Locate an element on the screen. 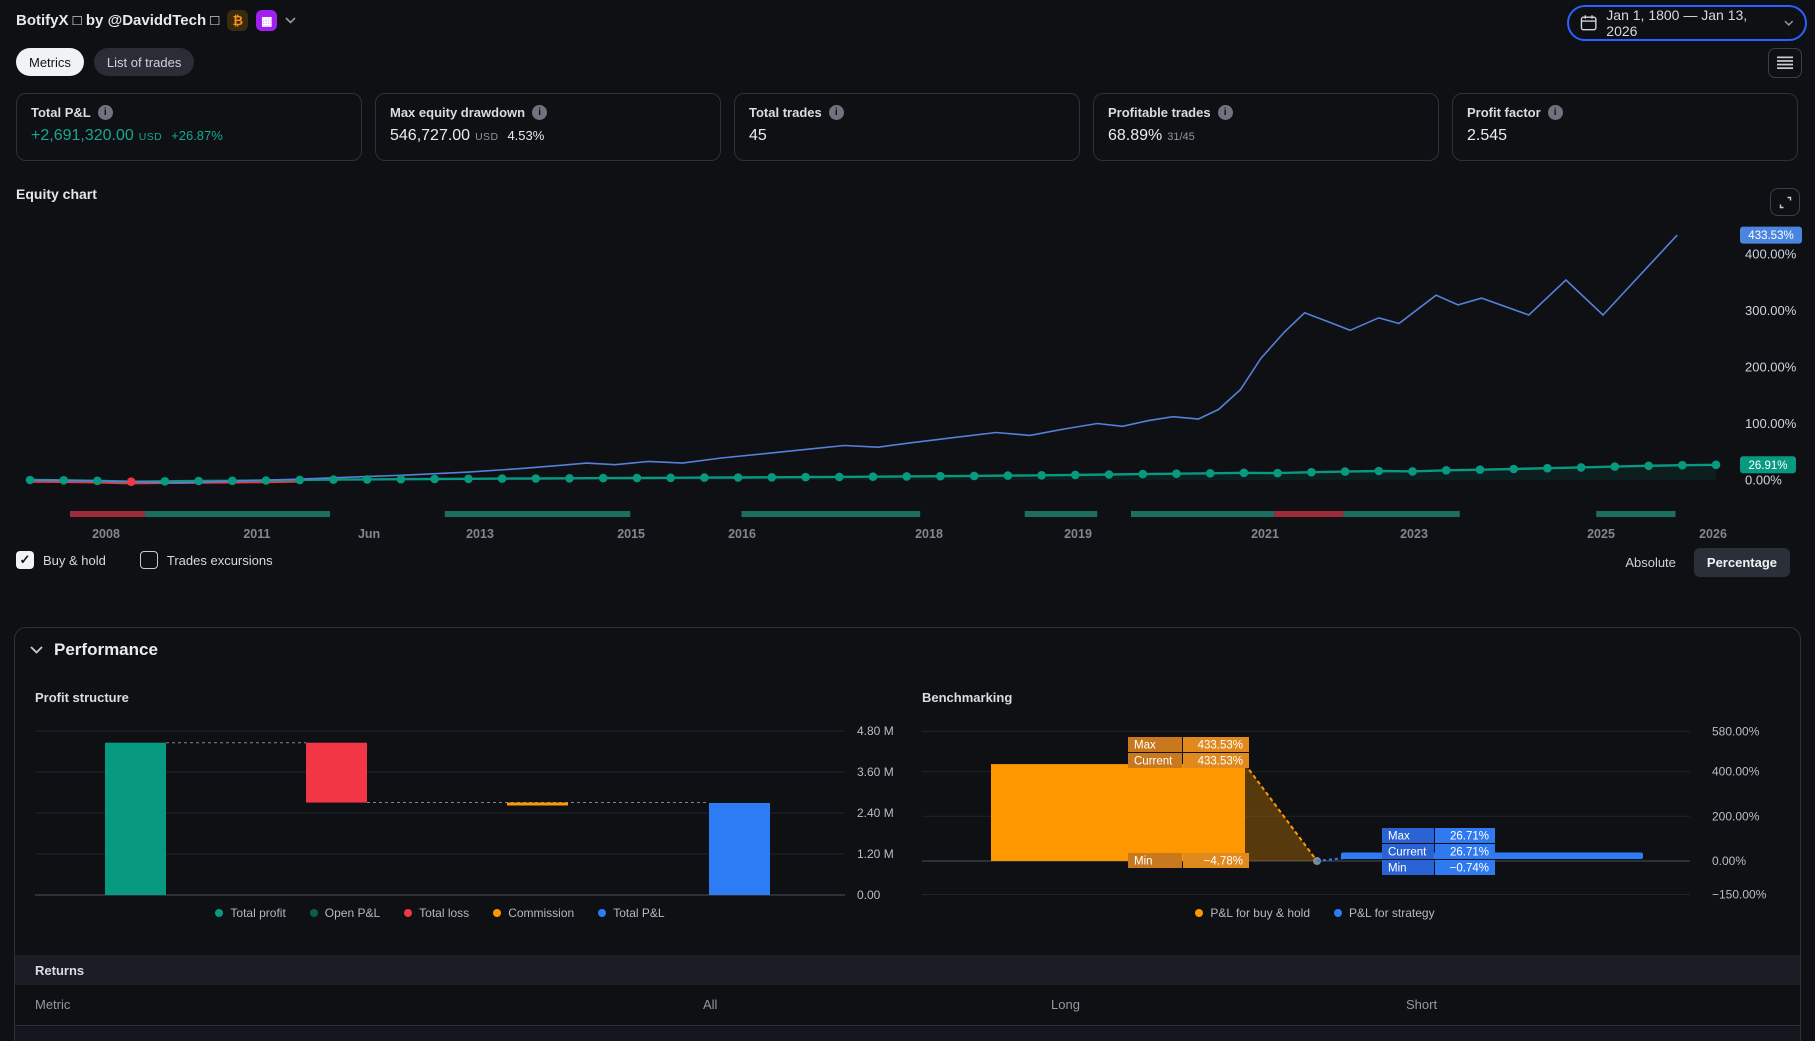  trades-excursions-checkbox: Trades excursions is located at coordinates (206, 560).